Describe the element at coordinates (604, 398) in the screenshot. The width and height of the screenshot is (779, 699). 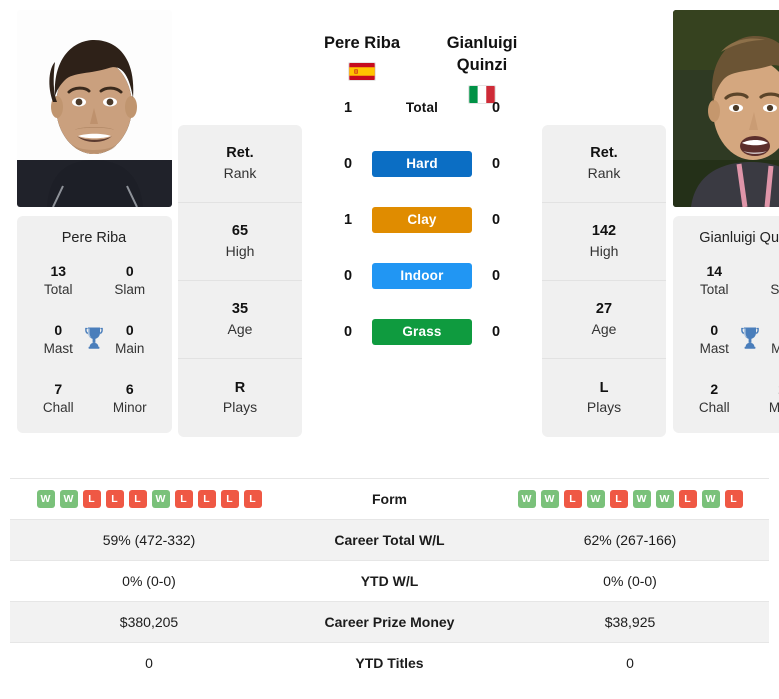
I see `right-rank-plays: L Plays` at that location.